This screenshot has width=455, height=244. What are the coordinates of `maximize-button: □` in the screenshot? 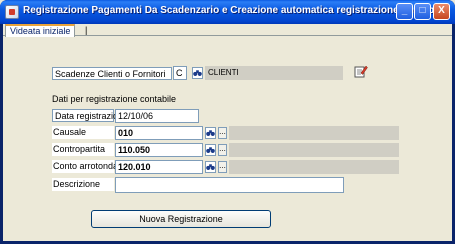 It's located at (422, 11).